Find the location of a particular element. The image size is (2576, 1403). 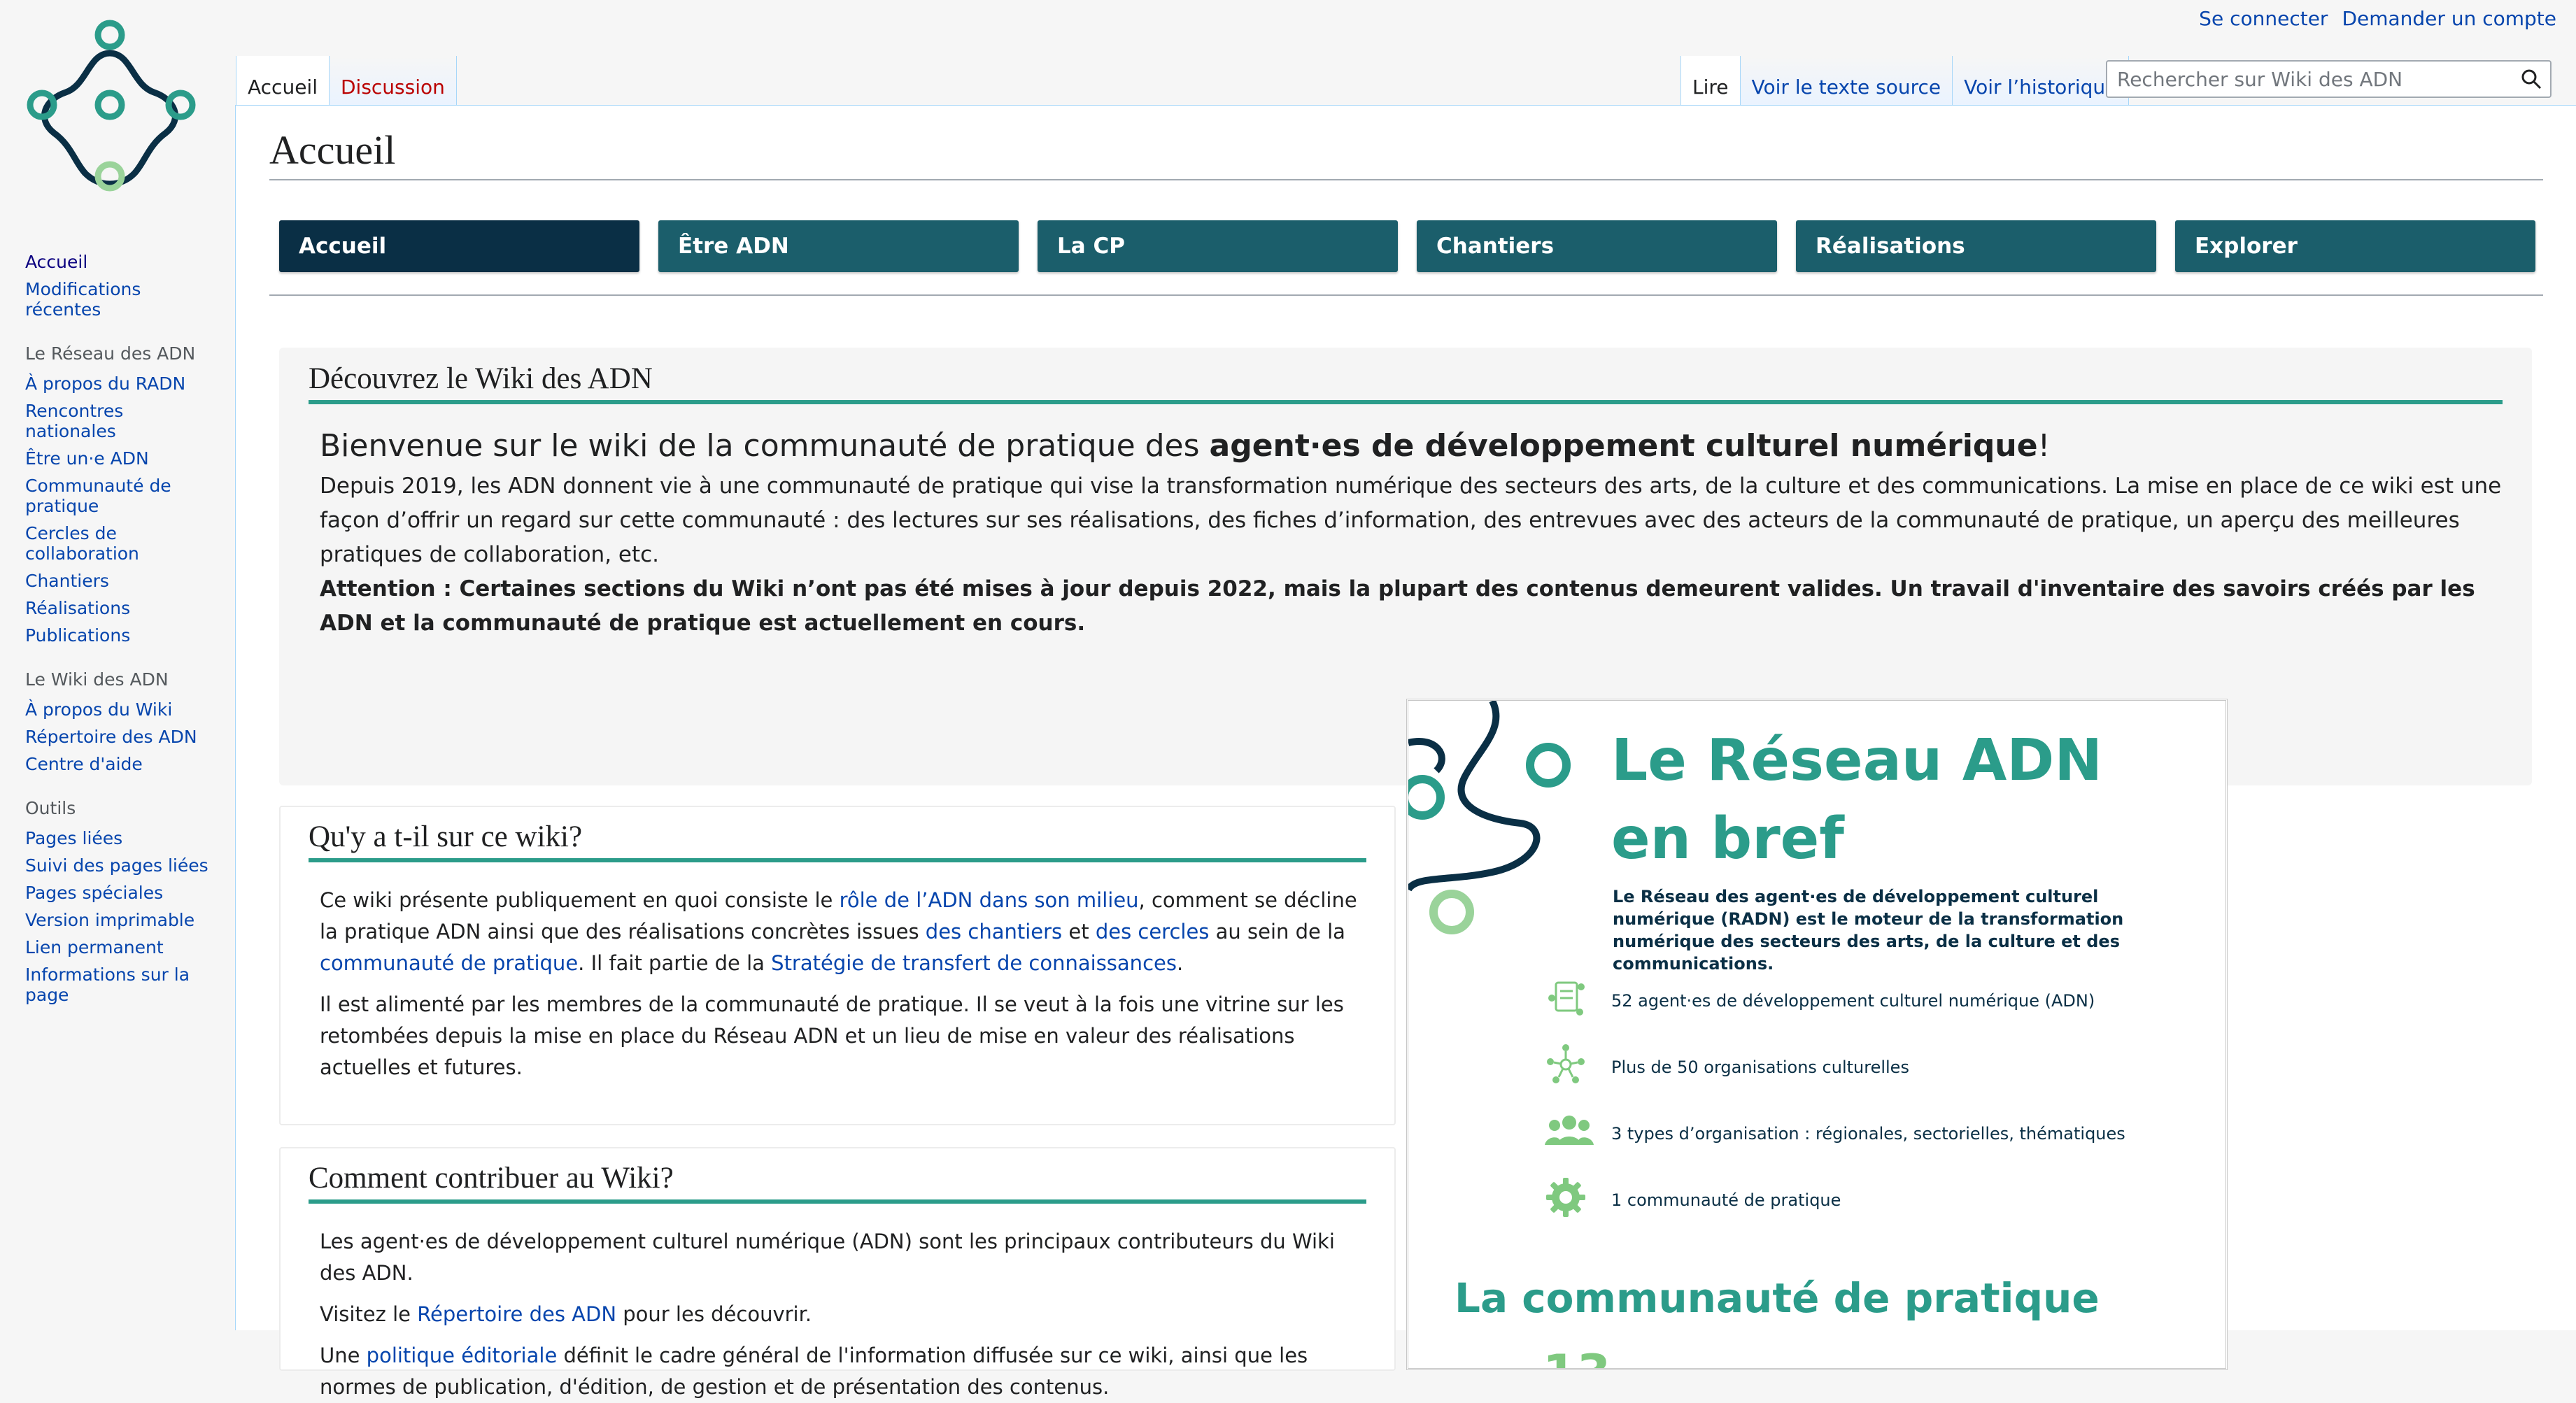

intro-title: Découvrez le Wiki des ADN is located at coordinates (1406, 383).